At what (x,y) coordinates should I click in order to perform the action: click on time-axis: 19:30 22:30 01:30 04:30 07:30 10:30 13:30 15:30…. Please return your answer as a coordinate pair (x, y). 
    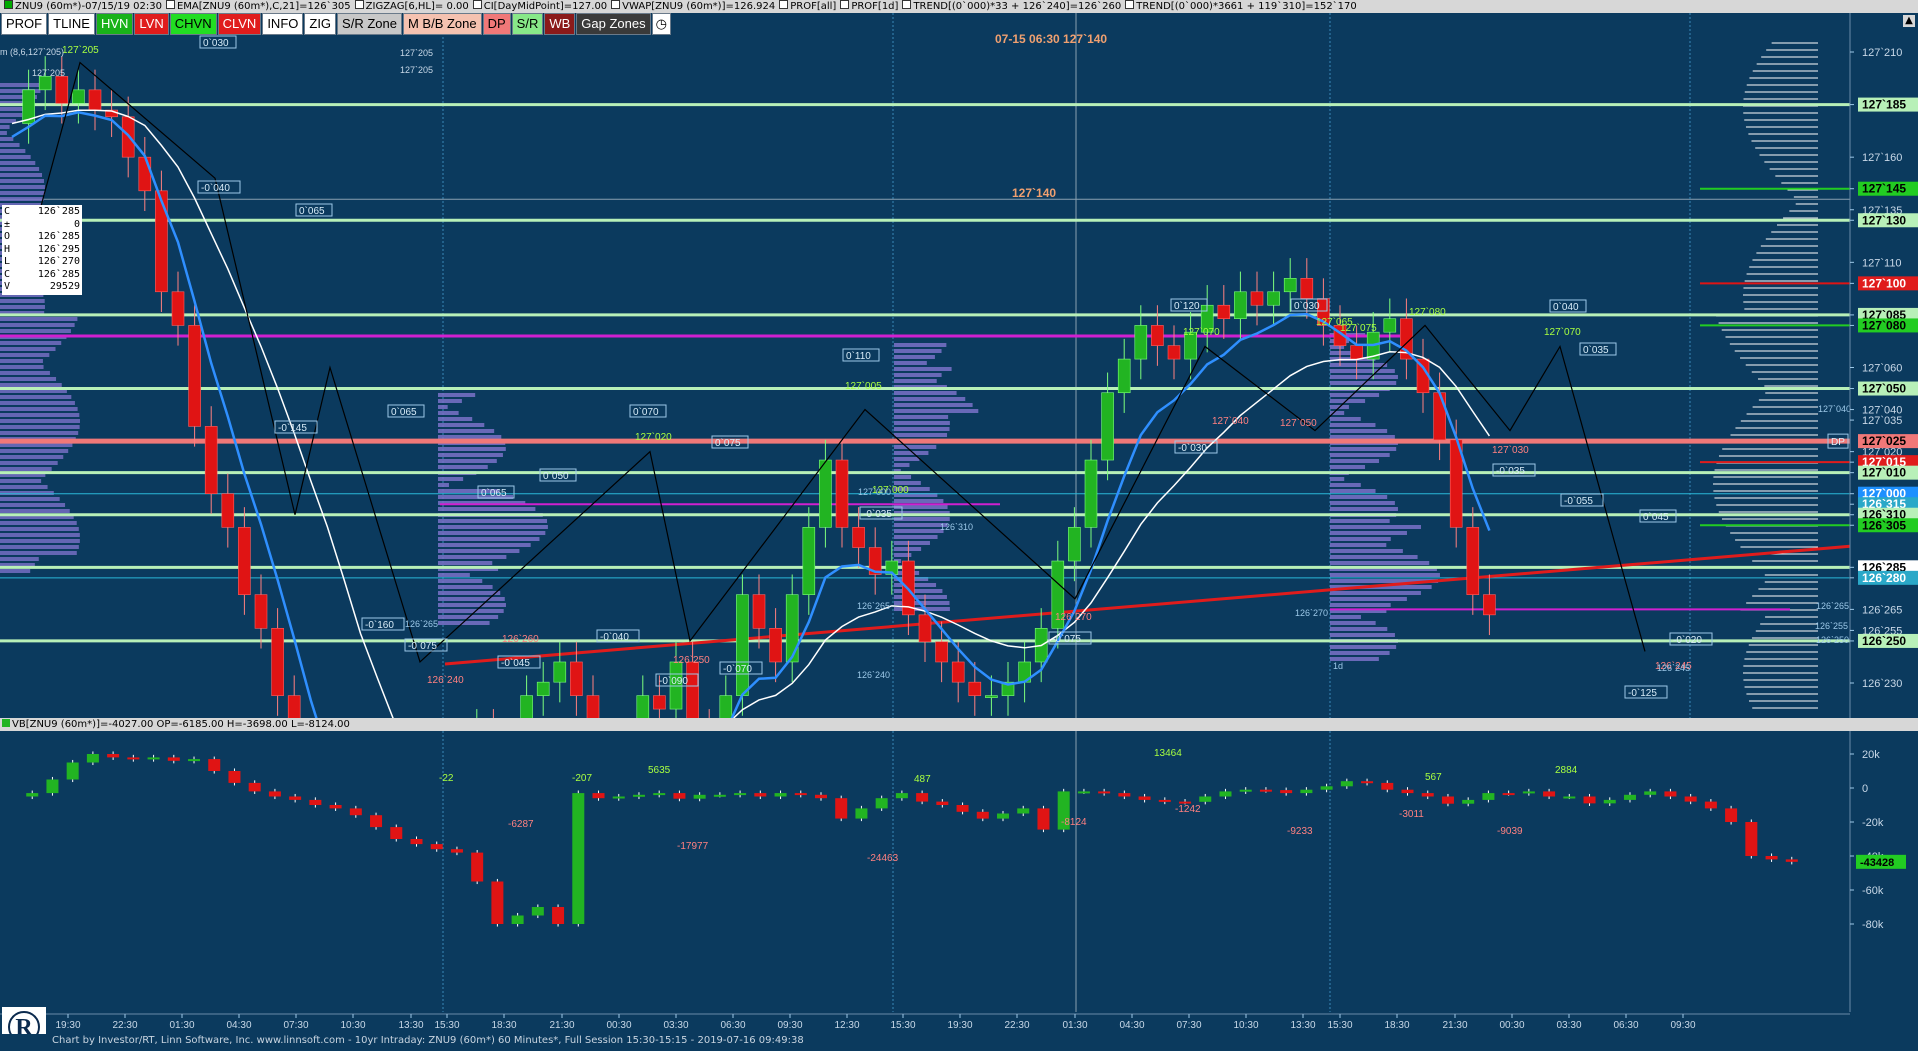
    Looking at the image, I should click on (959, 1023).